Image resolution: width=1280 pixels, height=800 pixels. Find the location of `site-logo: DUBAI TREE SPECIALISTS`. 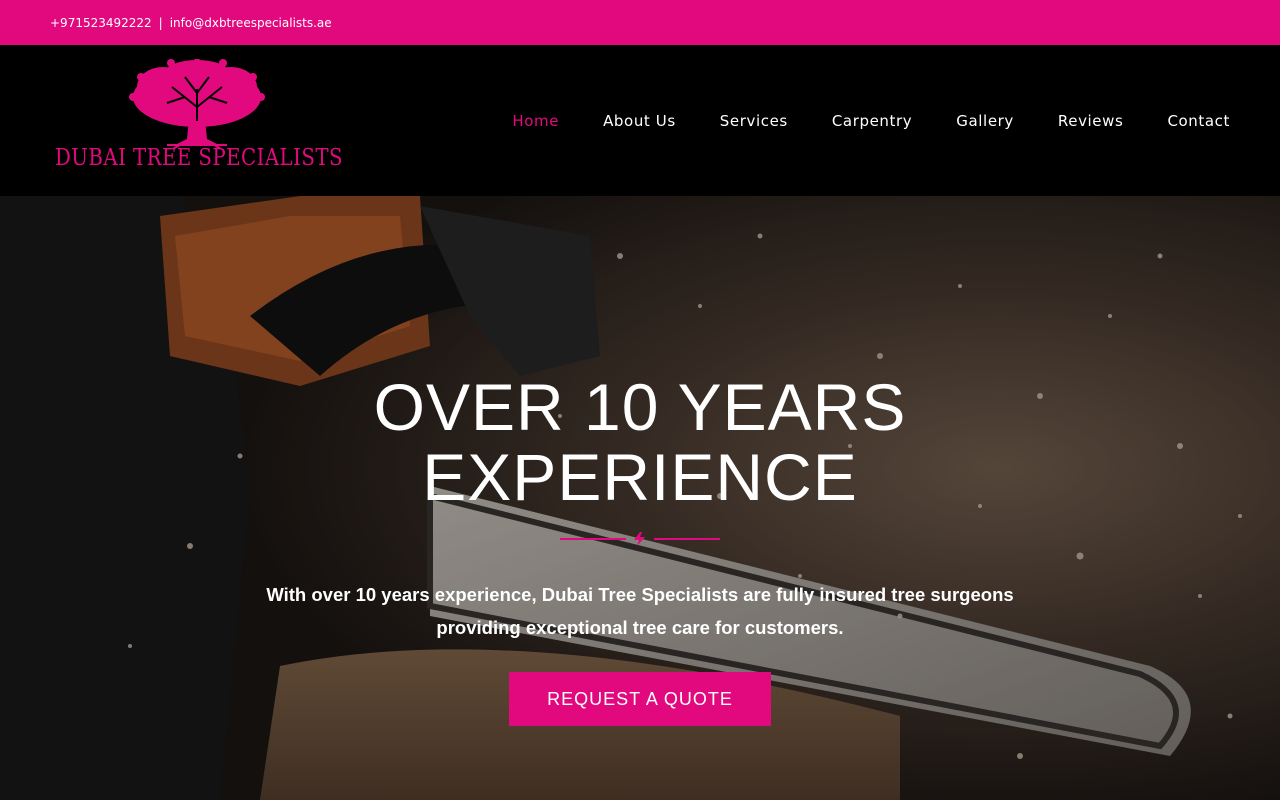

site-logo: DUBAI TREE SPECIALISTS is located at coordinates (200, 121).